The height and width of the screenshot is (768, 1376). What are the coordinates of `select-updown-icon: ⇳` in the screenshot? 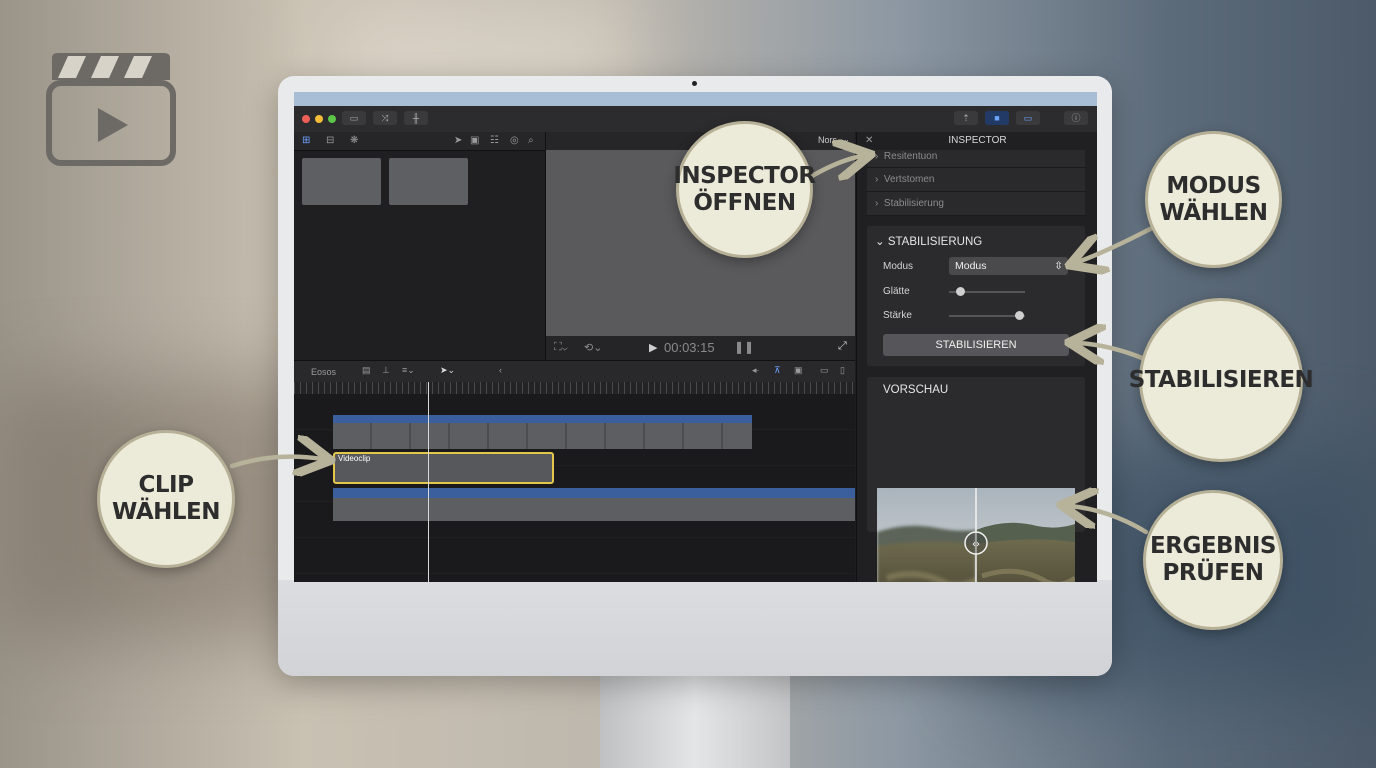 It's located at (1058, 266).